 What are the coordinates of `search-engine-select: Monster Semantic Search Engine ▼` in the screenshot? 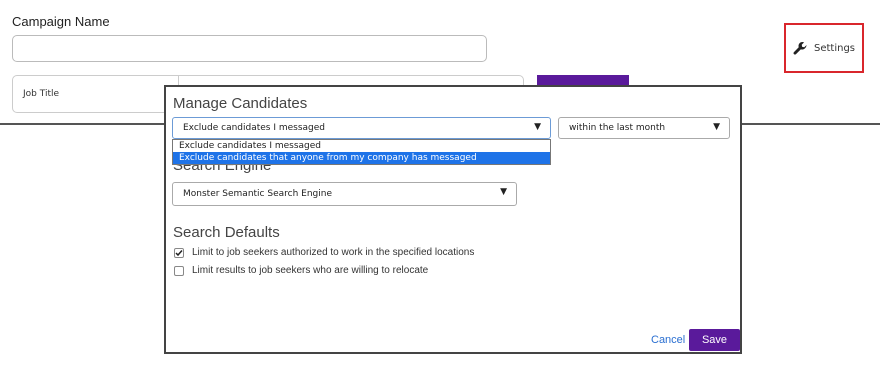 It's located at (344, 194).